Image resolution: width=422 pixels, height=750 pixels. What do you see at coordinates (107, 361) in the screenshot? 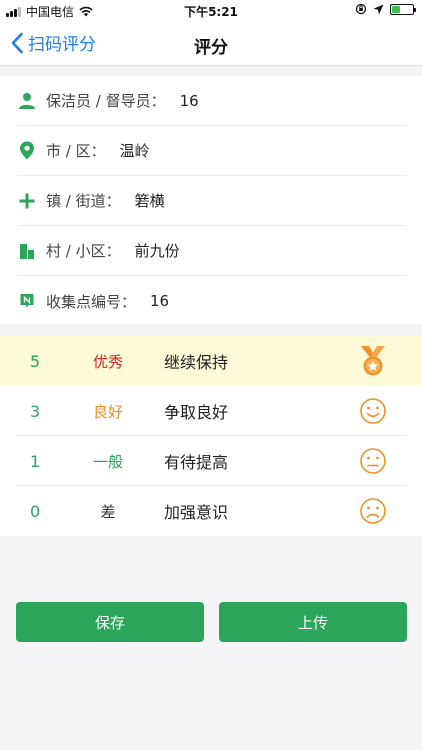
I see `score-grade: 优秀` at bounding box center [107, 361].